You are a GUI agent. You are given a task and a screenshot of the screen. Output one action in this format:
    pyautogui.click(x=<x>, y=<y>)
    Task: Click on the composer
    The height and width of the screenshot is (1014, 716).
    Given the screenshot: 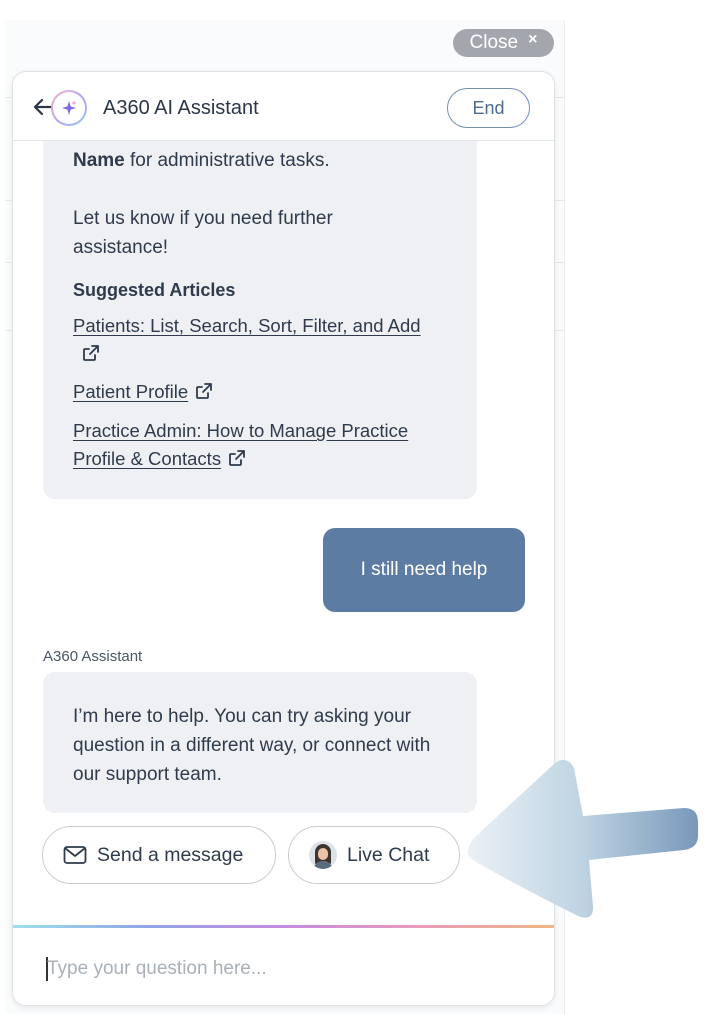 What is the action you would take?
    pyautogui.click(x=283, y=966)
    